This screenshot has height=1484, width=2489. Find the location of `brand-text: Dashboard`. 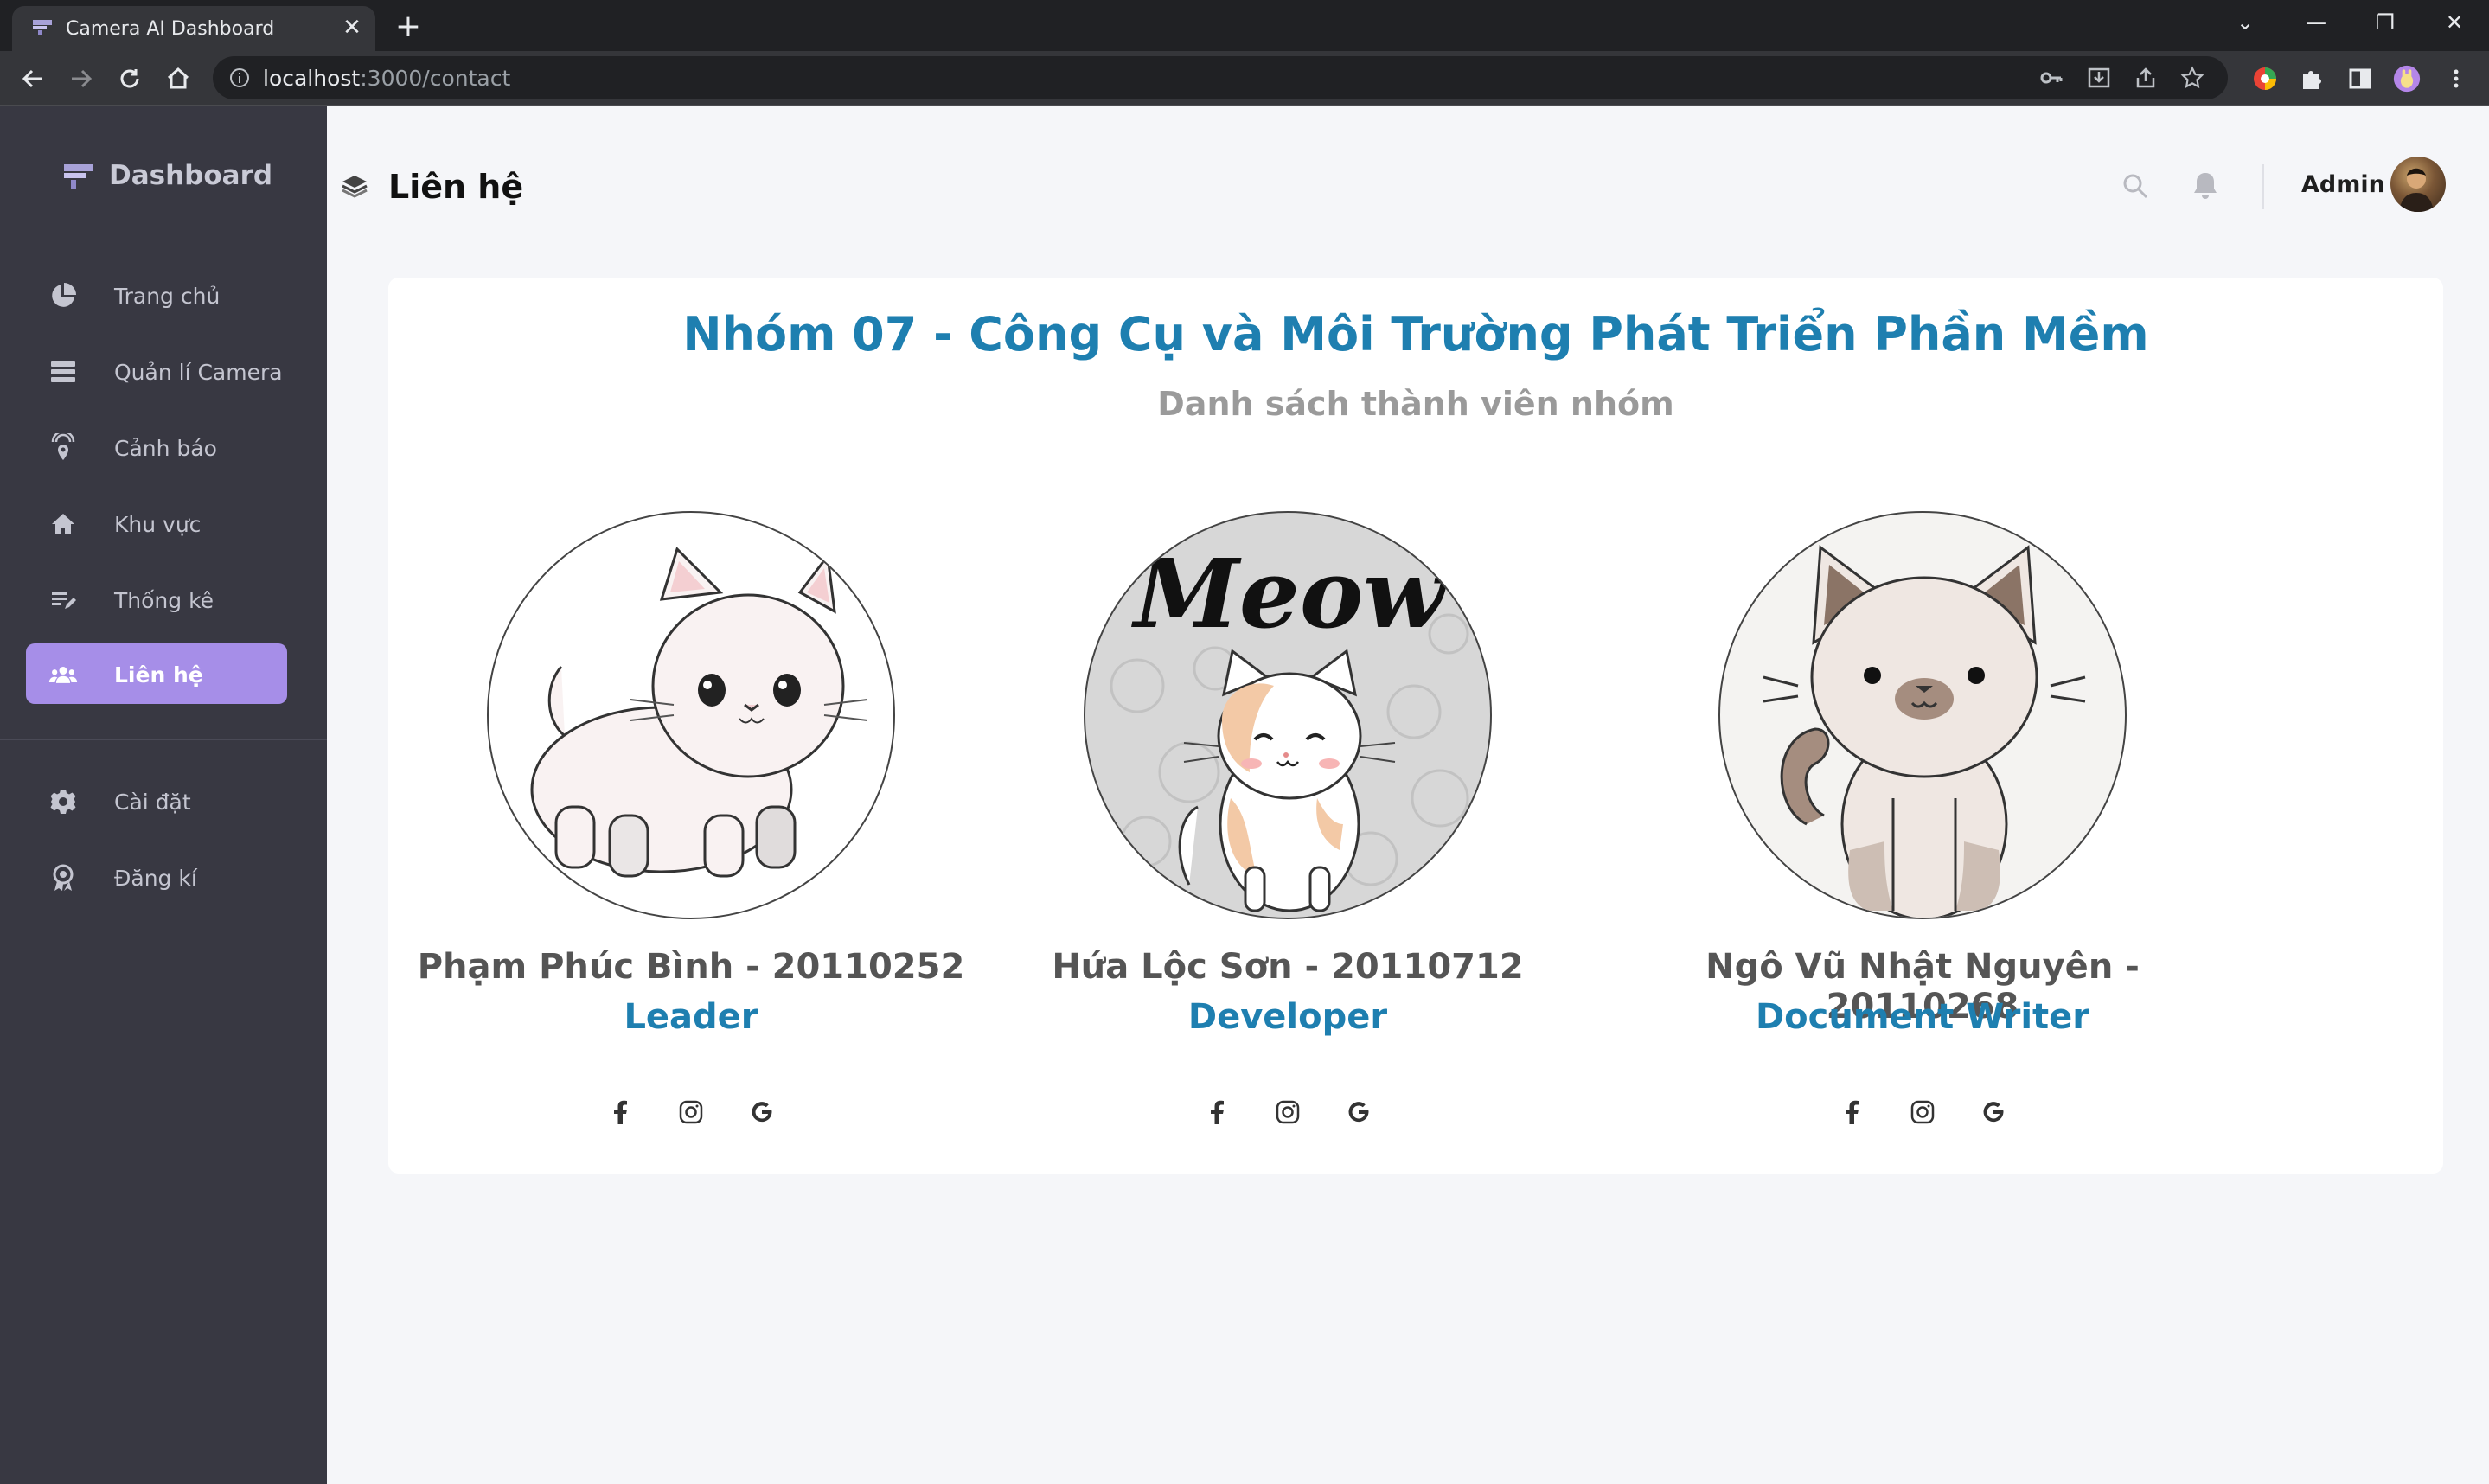

brand-text: Dashboard is located at coordinates (191, 176).